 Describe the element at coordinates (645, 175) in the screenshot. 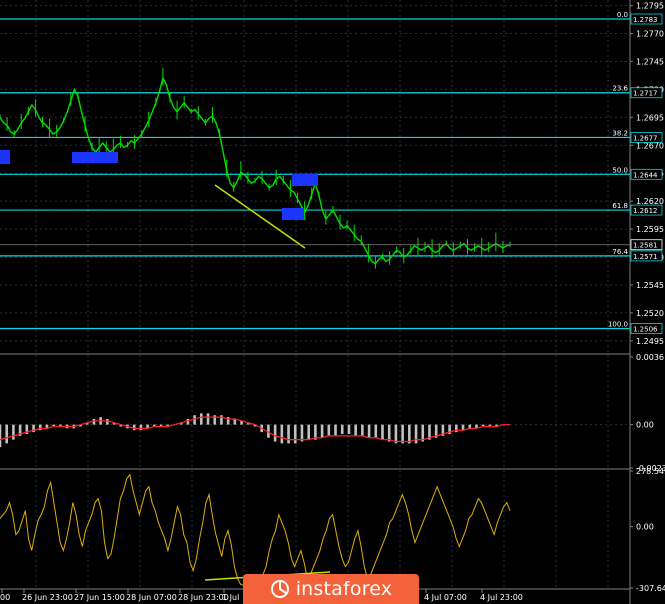

I see `fib-level-price: 1.2644` at that location.